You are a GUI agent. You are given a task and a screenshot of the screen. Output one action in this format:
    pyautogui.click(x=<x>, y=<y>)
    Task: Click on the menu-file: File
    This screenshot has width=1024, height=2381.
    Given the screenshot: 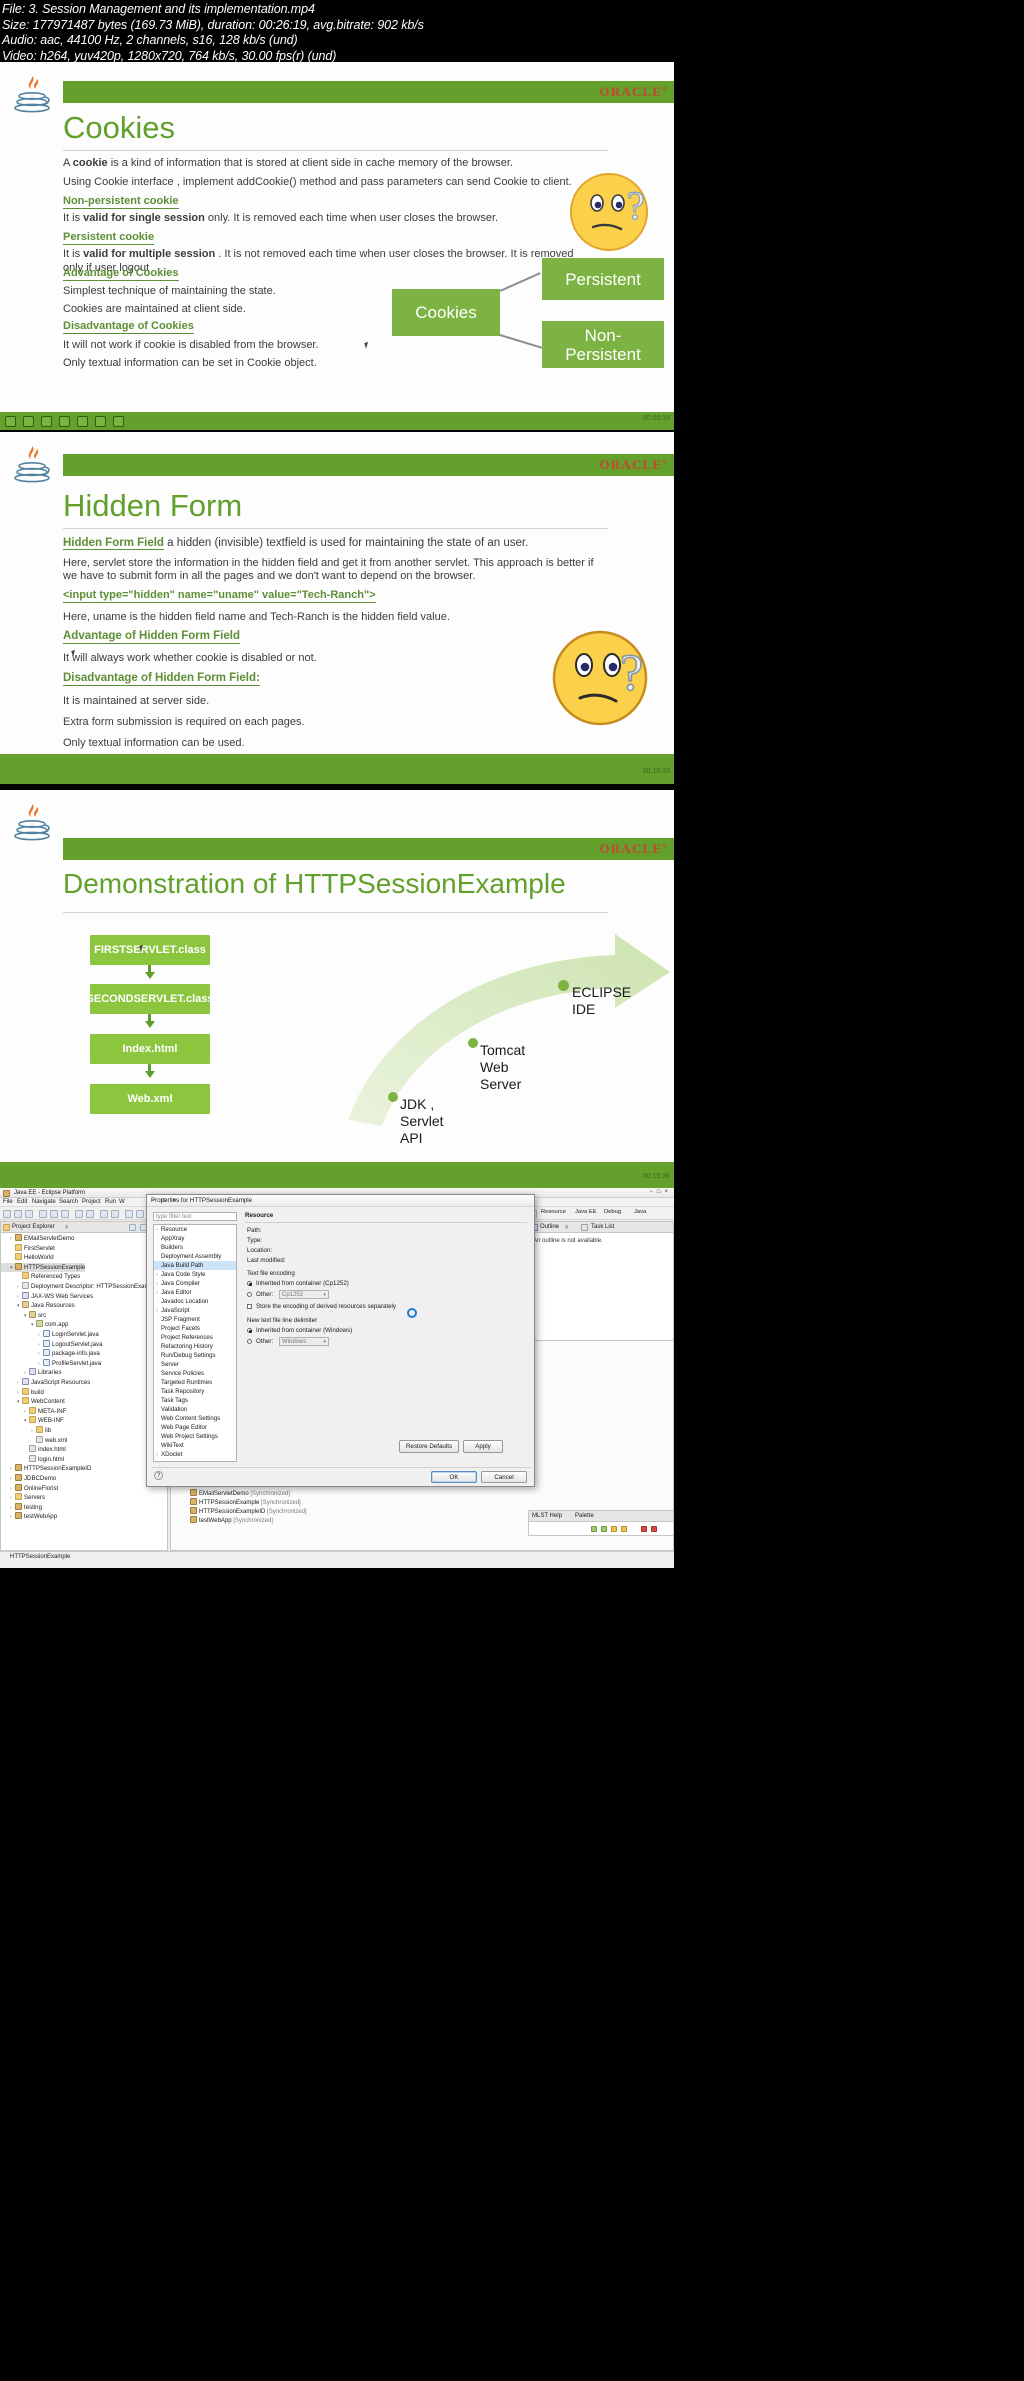 What is the action you would take?
    pyautogui.click(x=8, y=1202)
    